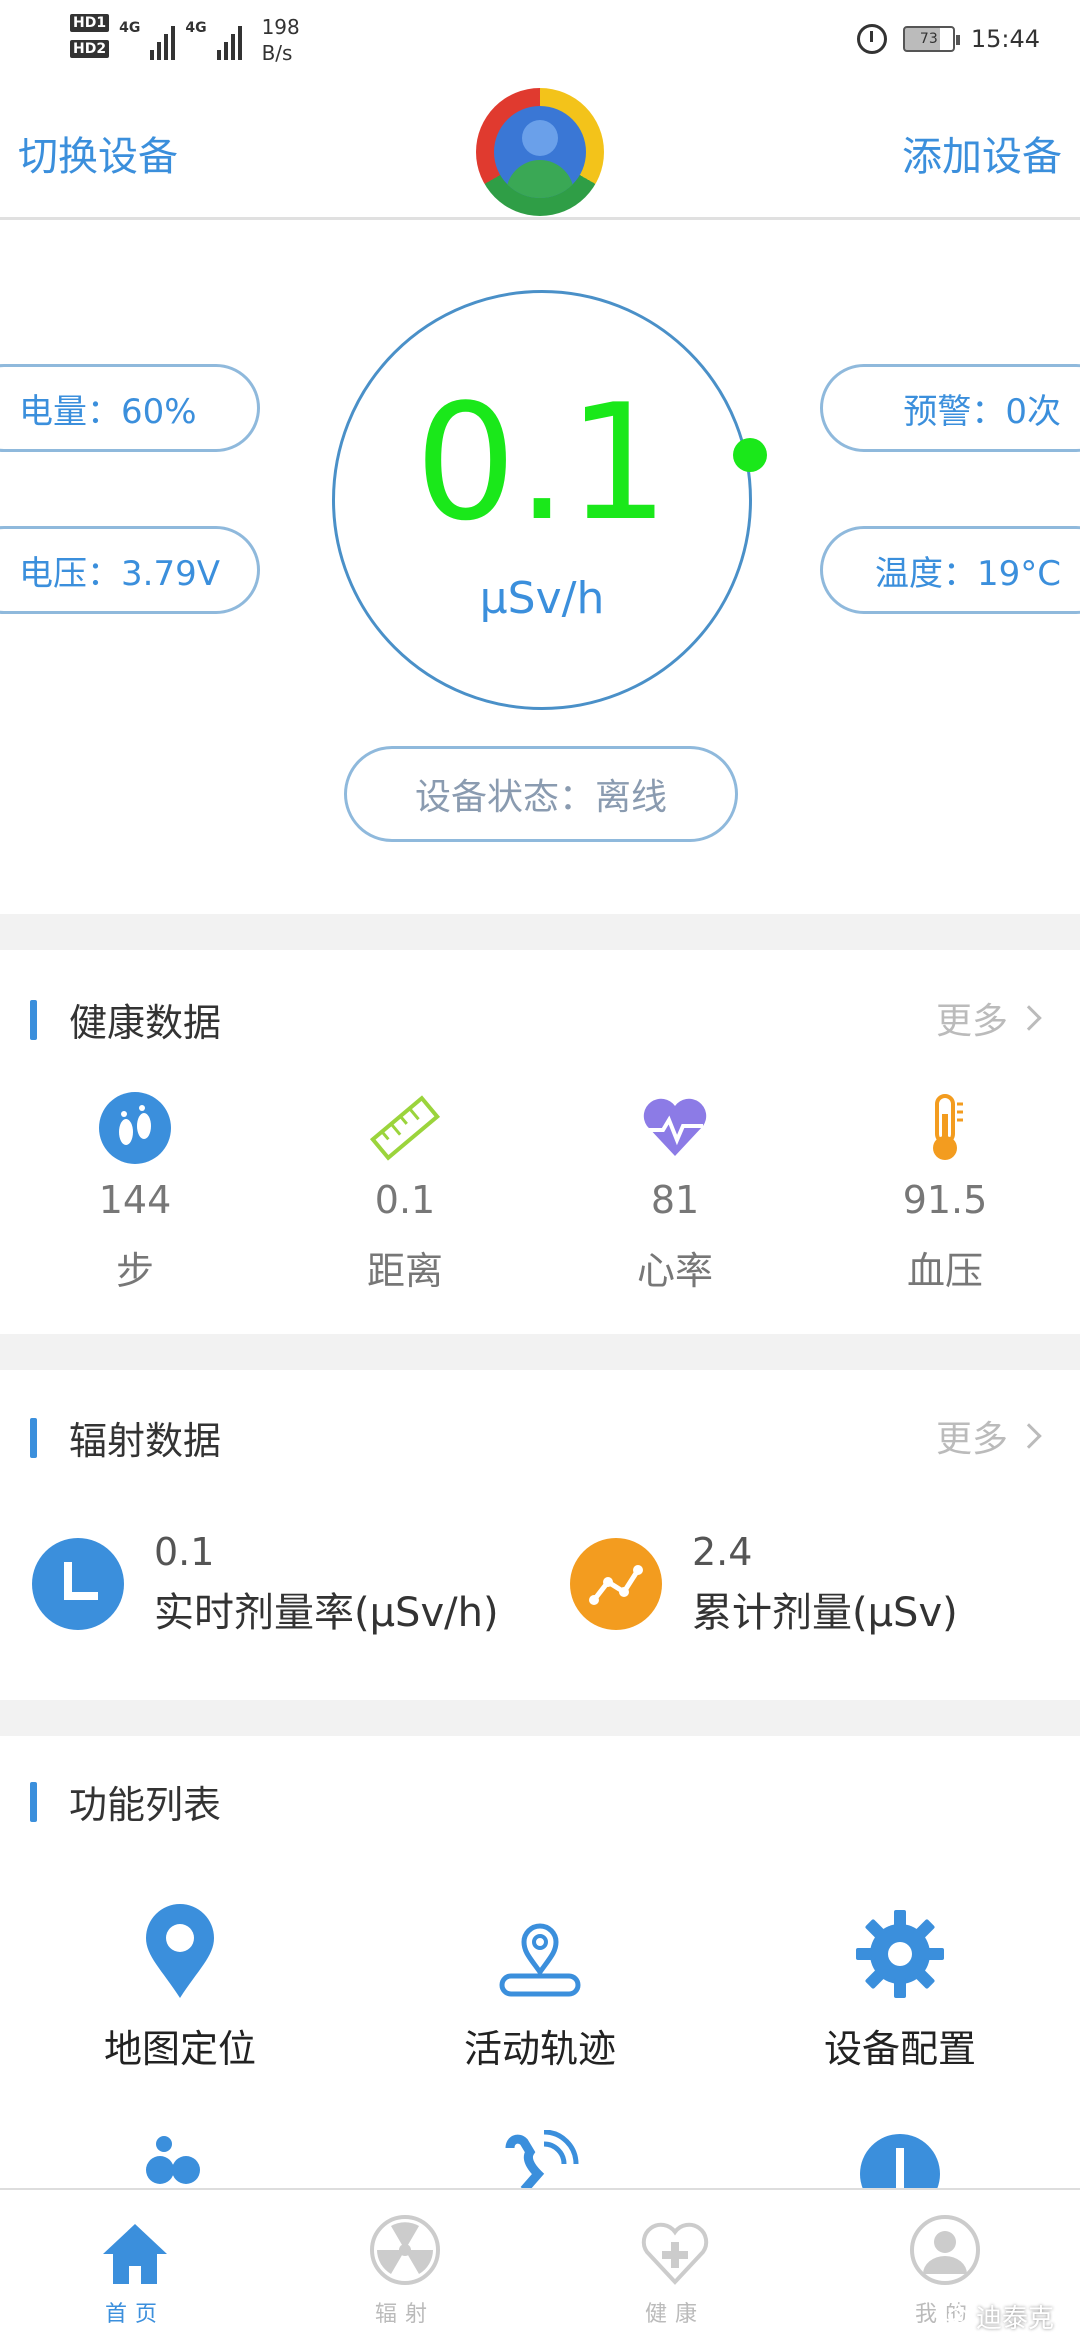 This screenshot has height=2340, width=1080. What do you see at coordinates (130, 28) in the screenshot?
I see `network-type-1: 4G` at bounding box center [130, 28].